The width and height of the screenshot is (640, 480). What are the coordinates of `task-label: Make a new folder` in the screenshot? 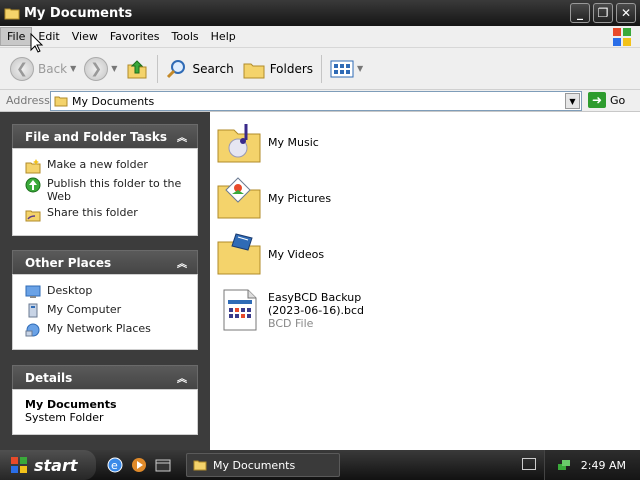 It's located at (97, 164).